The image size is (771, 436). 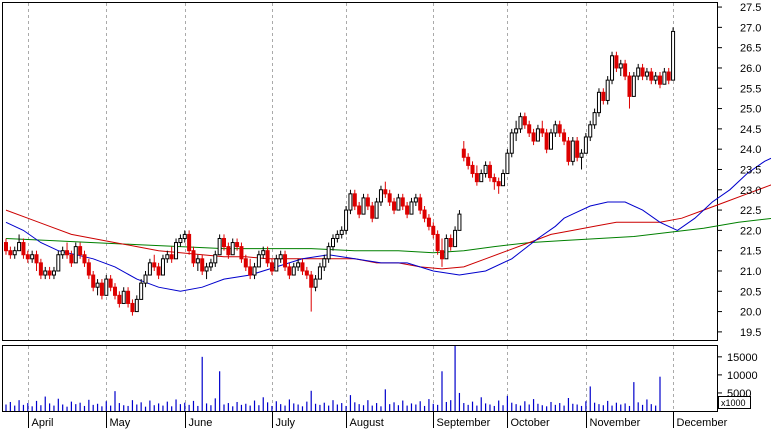 I want to click on month-label: October, so click(x=530, y=423).